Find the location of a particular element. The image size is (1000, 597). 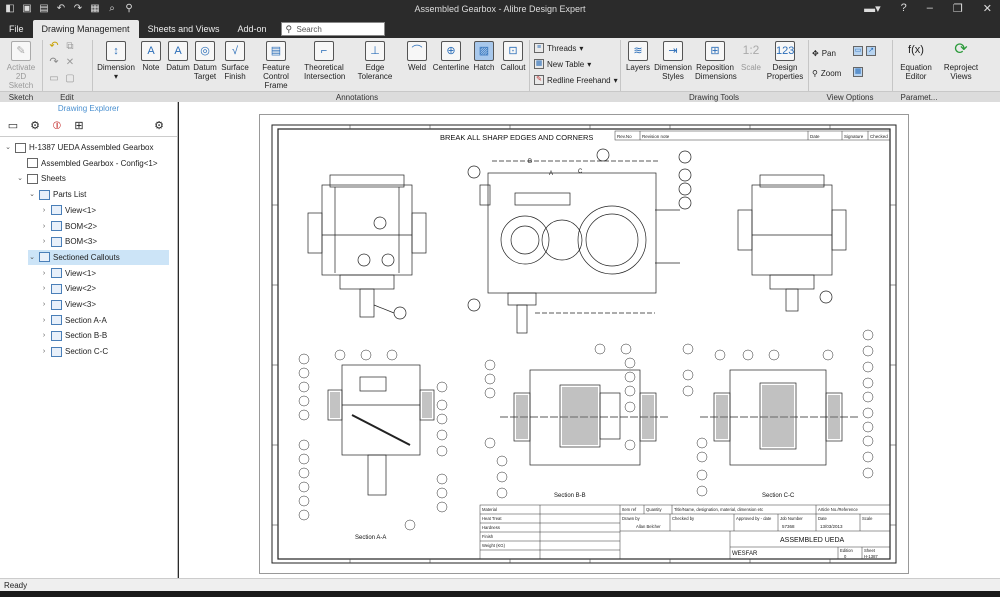

edit-paste-button: ▭ is located at coordinates (54, 78).